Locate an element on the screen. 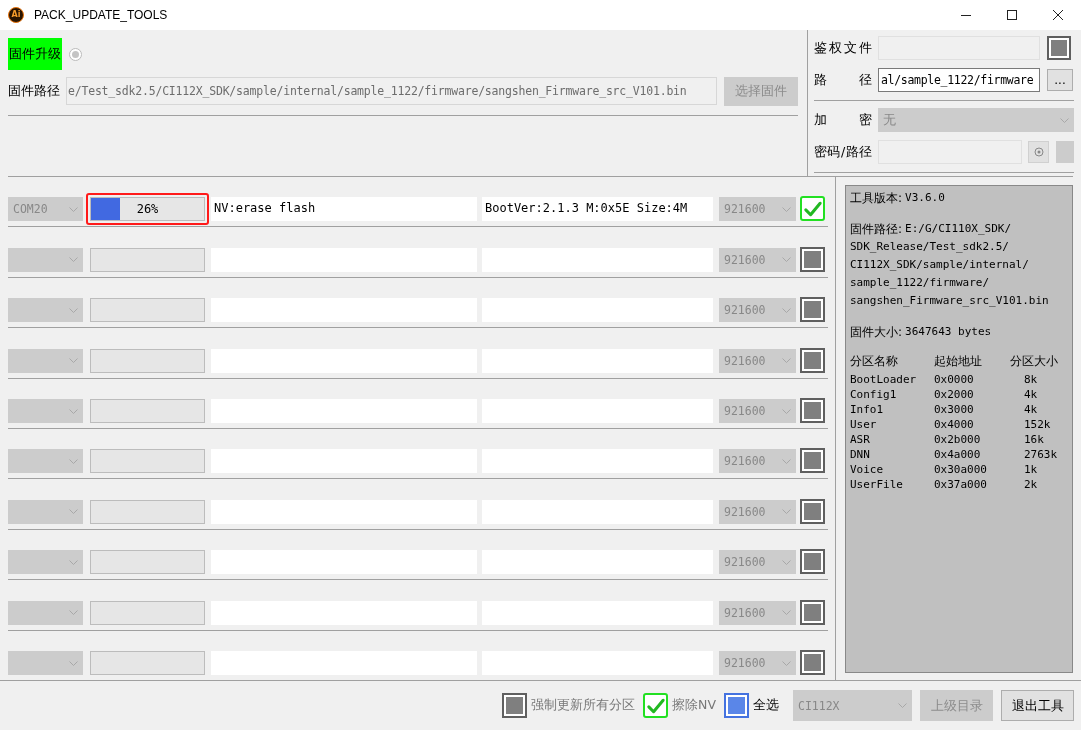  table-cell-text: BootLoader is located at coordinates (884, 379).